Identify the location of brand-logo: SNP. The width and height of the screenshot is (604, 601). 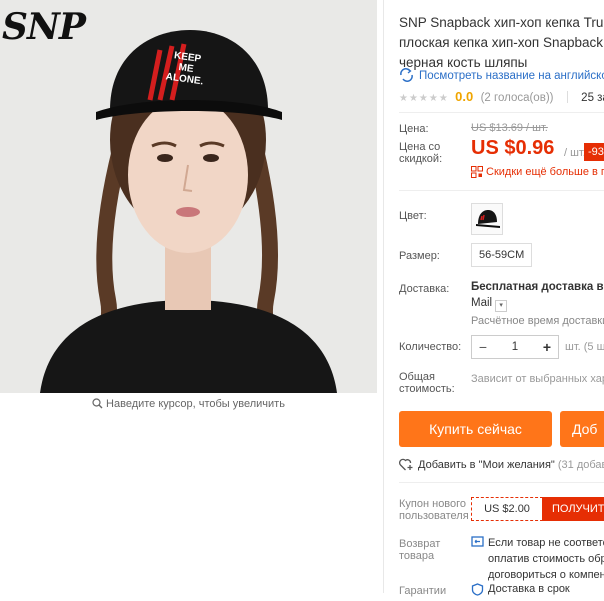
(44, 27).